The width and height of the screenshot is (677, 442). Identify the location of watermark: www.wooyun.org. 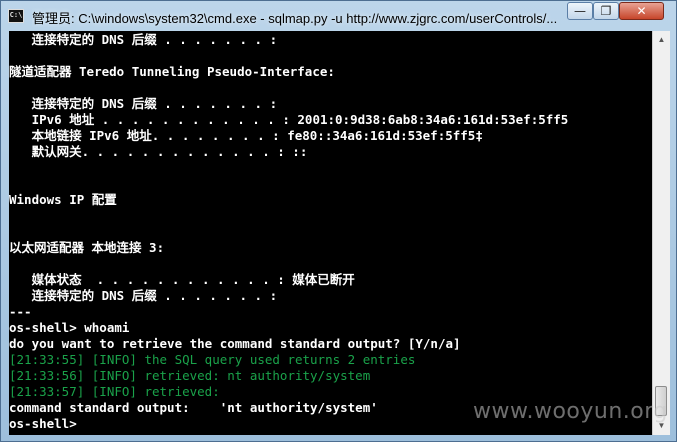
(570, 411).